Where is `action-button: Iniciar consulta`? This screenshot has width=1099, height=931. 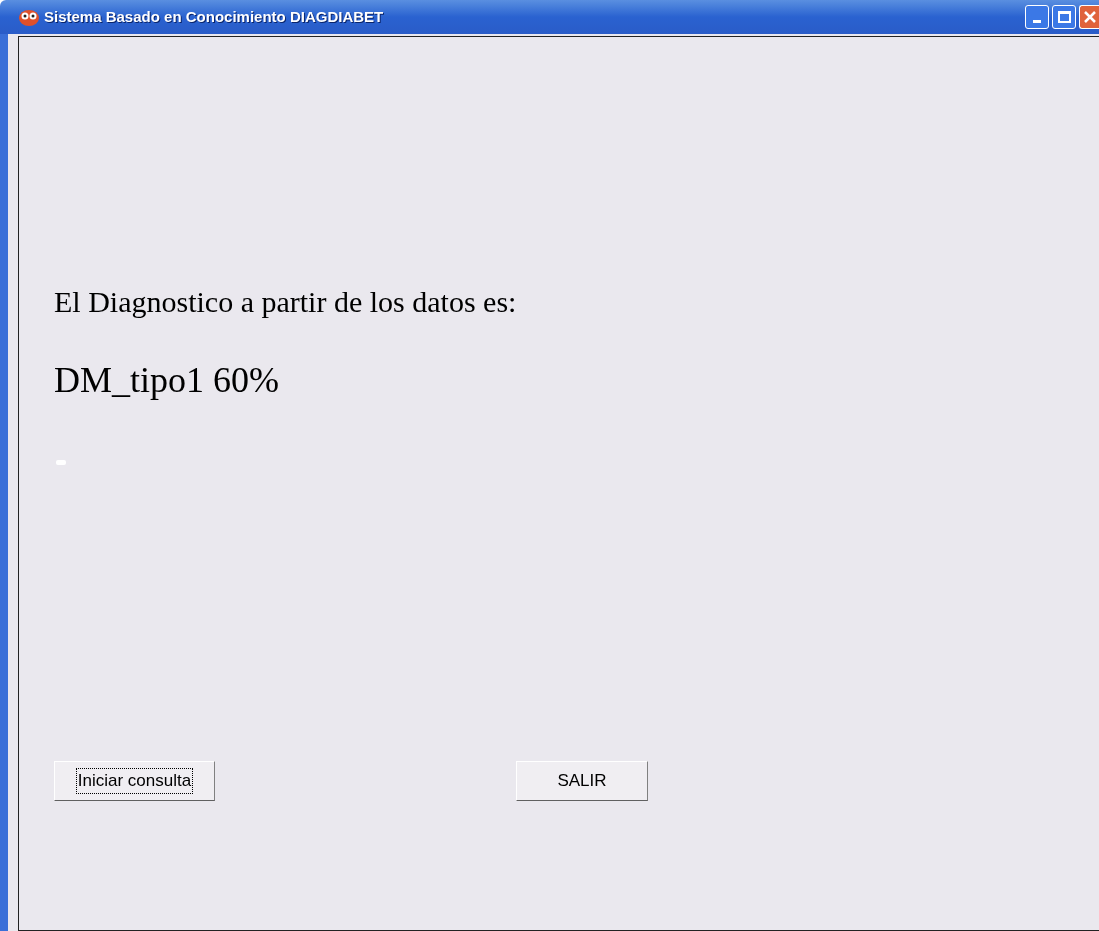
action-button: Iniciar consulta is located at coordinates (134, 781).